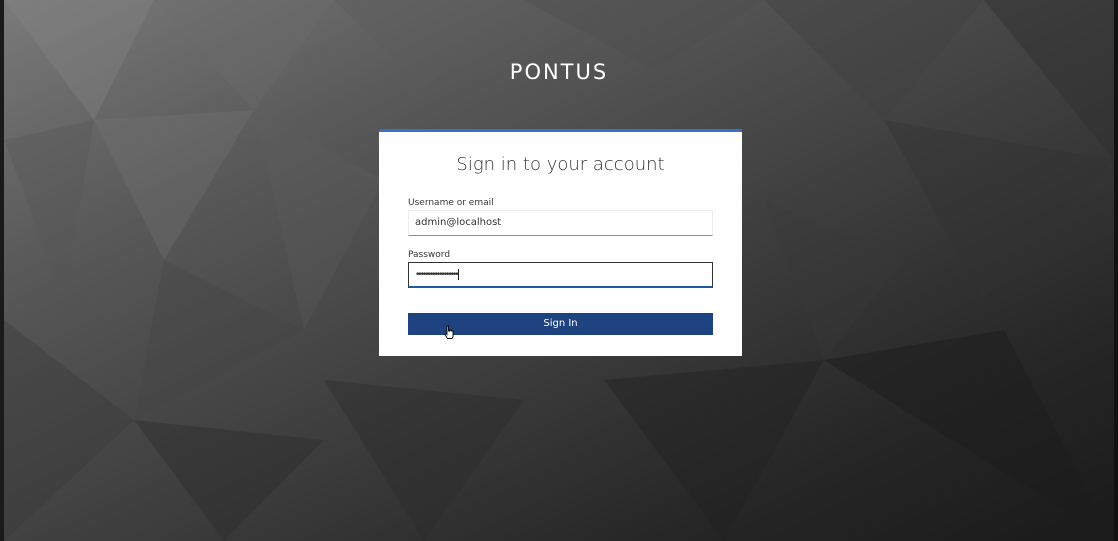 The image size is (1118, 541). Describe the element at coordinates (560, 164) in the screenshot. I see `login-heading: Sign in to your account` at that location.